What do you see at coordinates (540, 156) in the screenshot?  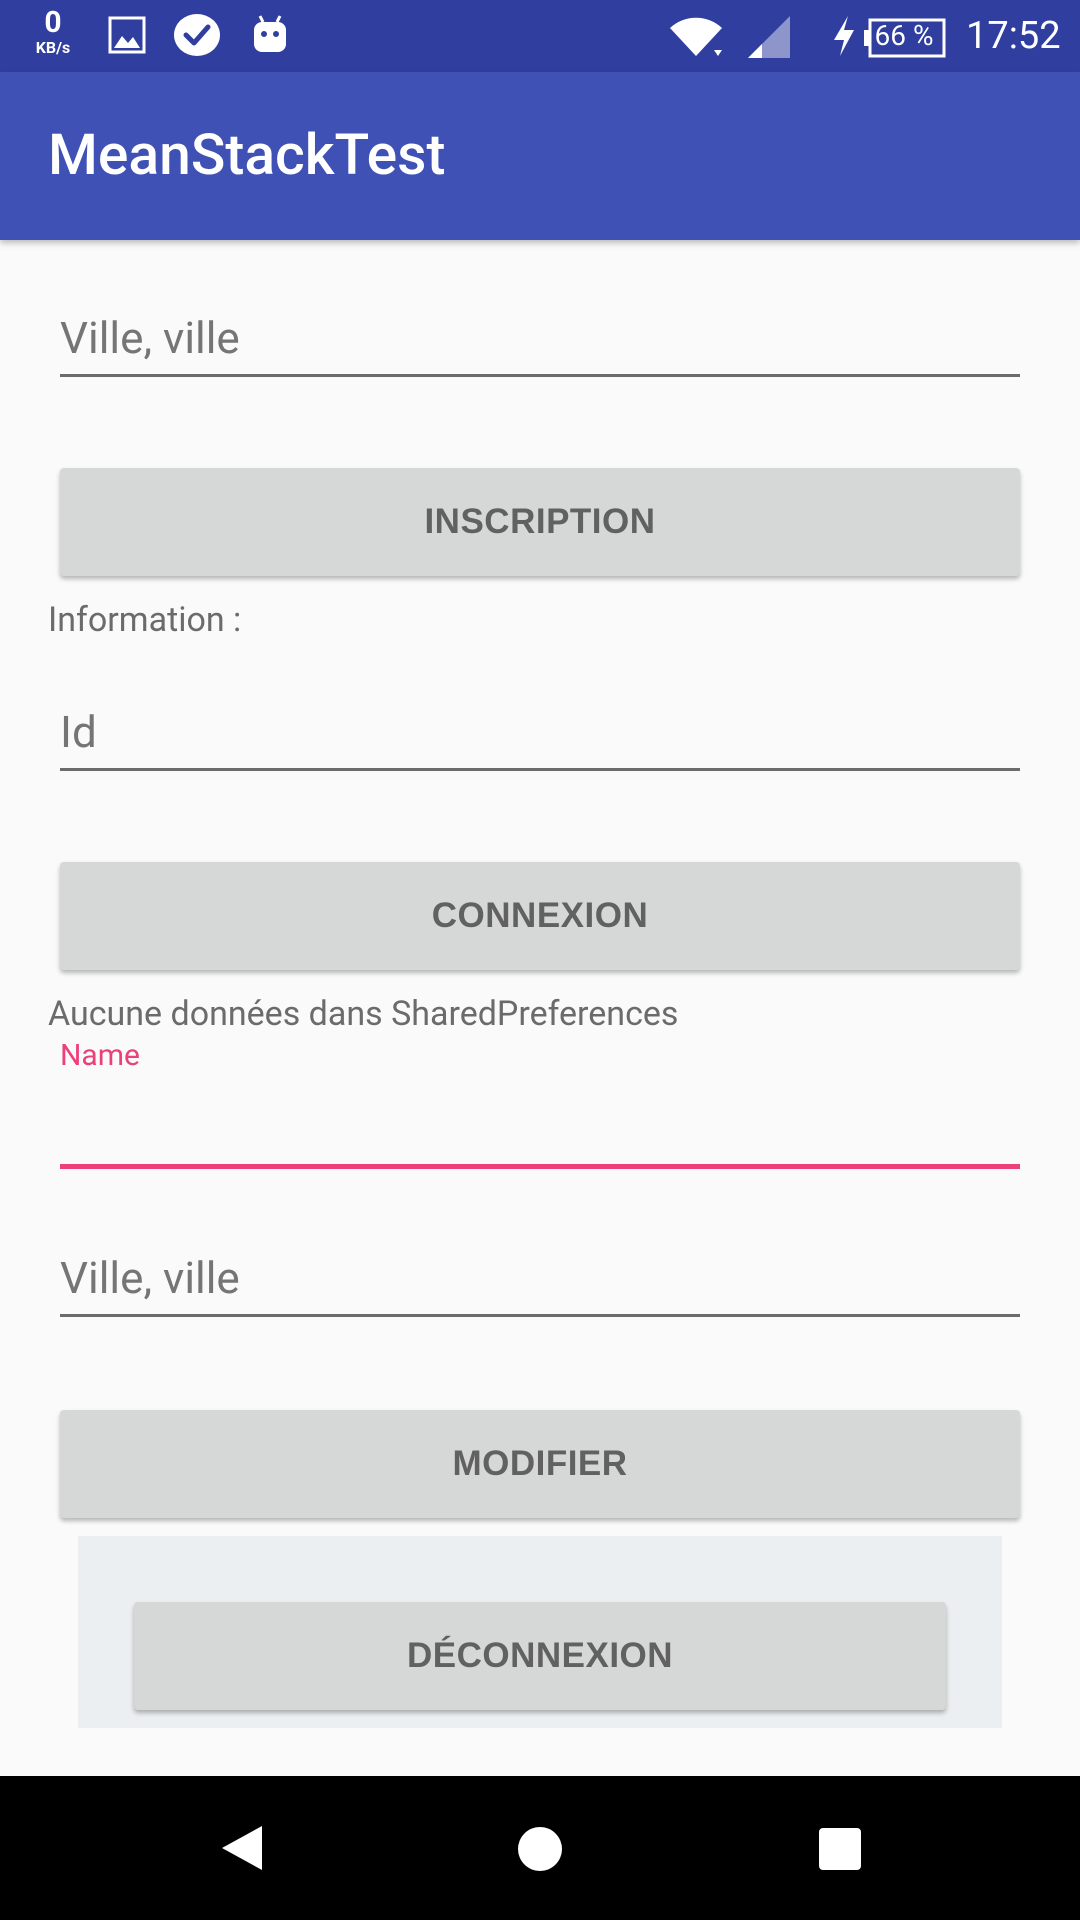 I see `app-bar: MeanStackTest` at bounding box center [540, 156].